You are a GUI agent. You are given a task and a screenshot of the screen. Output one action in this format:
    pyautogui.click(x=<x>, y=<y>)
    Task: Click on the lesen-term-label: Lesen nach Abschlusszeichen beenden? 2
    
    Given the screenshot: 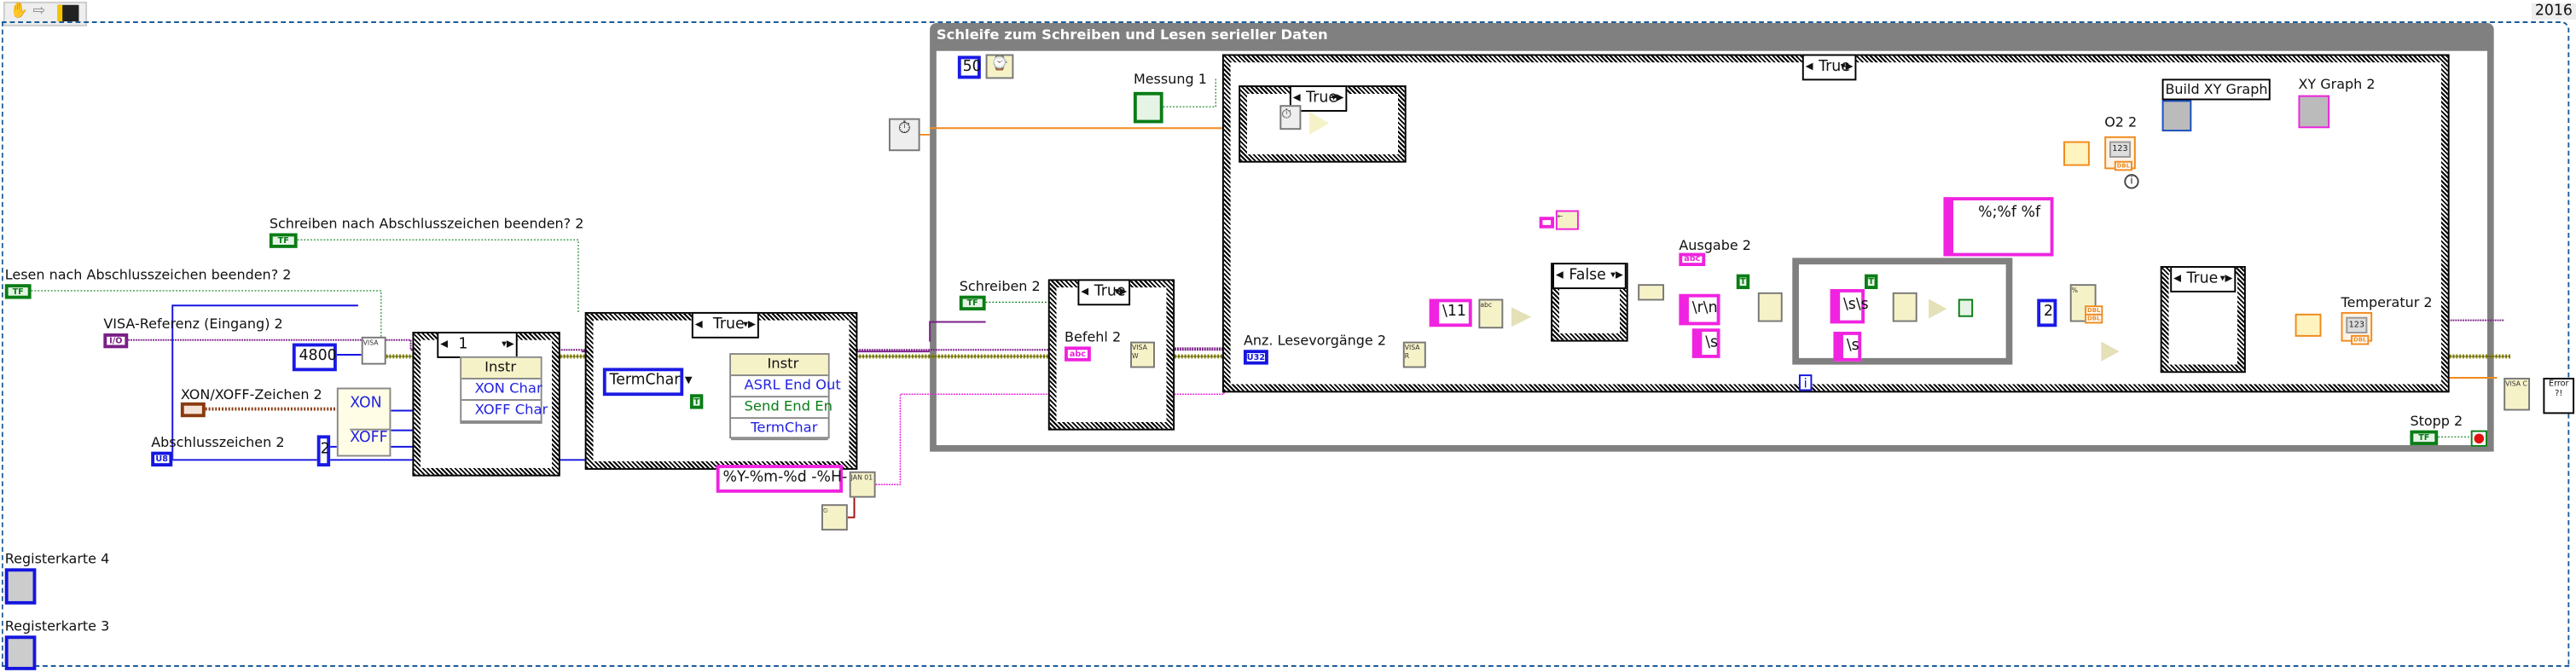 What is the action you would take?
    pyautogui.click(x=148, y=275)
    